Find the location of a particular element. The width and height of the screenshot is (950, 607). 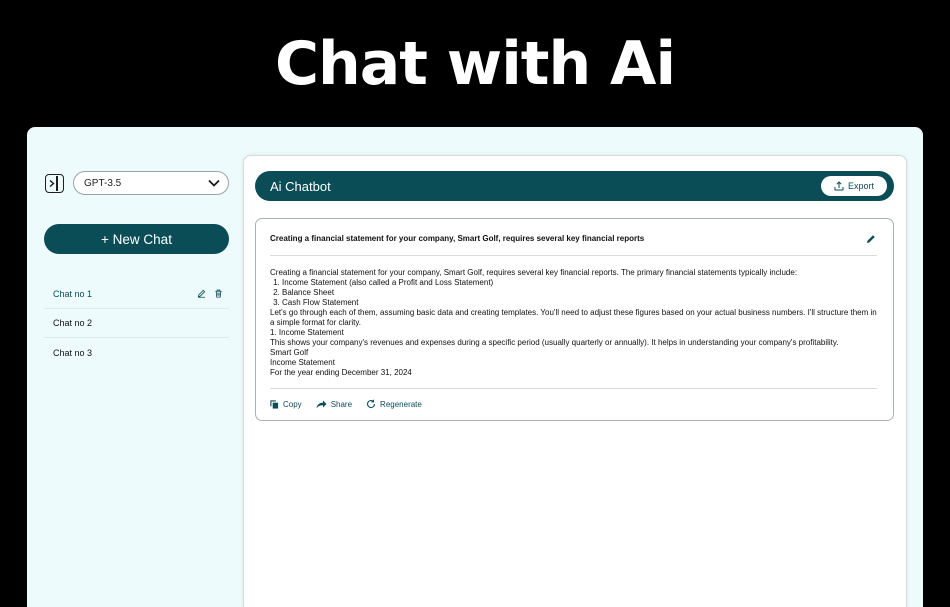

share-button: Share is located at coordinates (334, 404).